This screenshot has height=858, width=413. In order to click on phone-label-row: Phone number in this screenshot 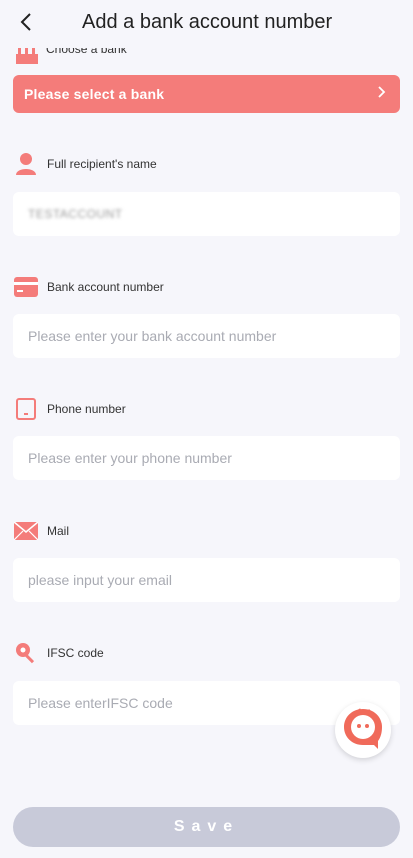, I will do `click(69, 409)`.